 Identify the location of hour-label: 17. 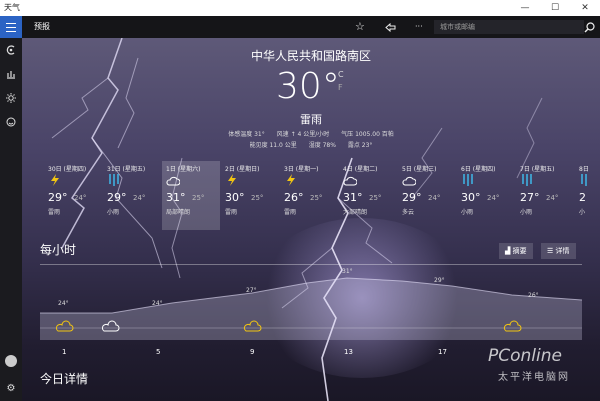
(442, 352).